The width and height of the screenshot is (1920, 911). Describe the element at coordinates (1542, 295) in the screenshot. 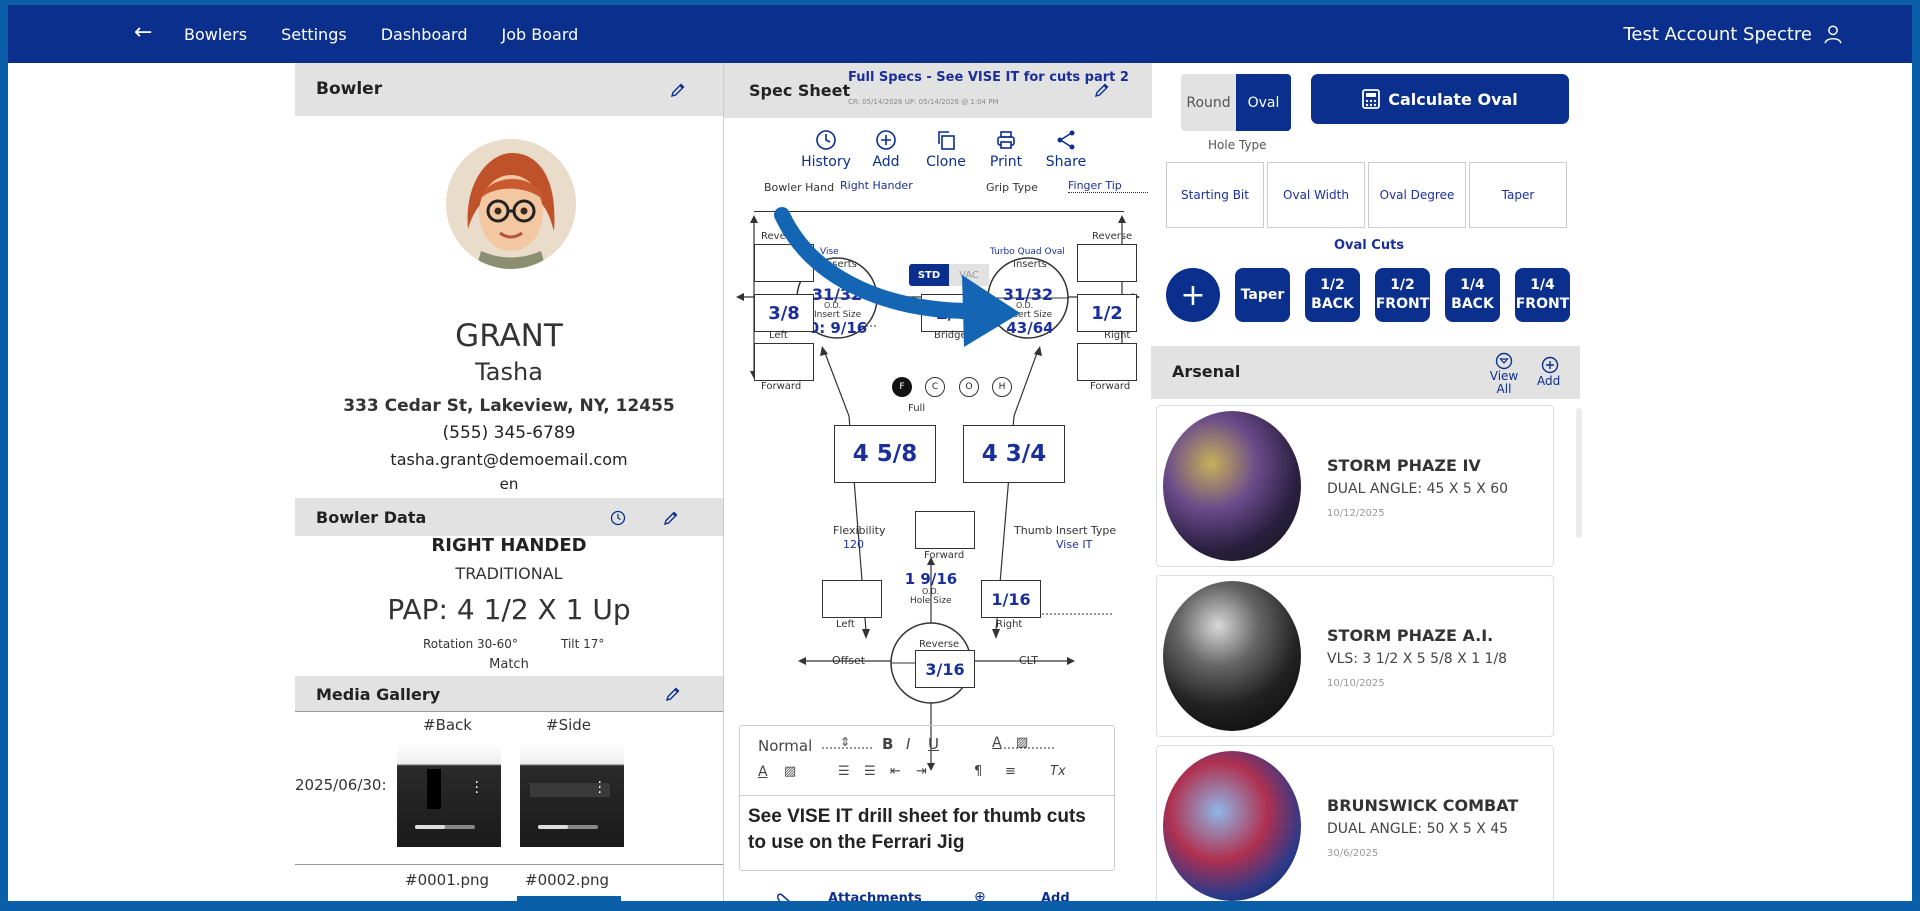

I see `cut-quarter-front-button: 1/4 FRONT` at that location.